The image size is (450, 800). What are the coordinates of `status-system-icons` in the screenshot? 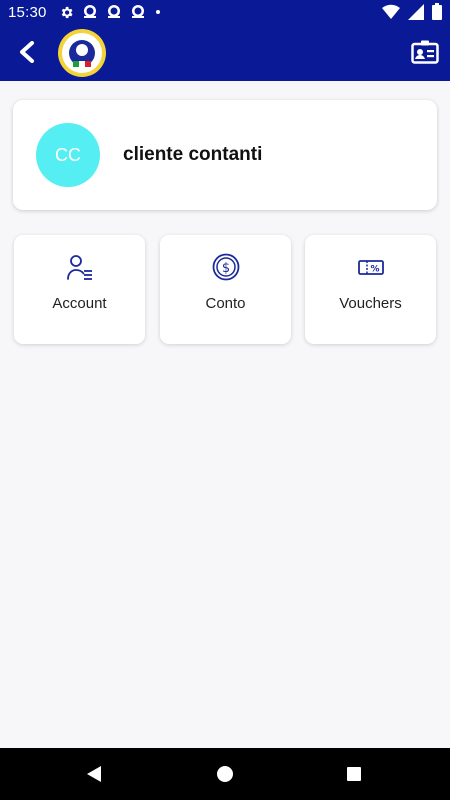 It's located at (412, 11).